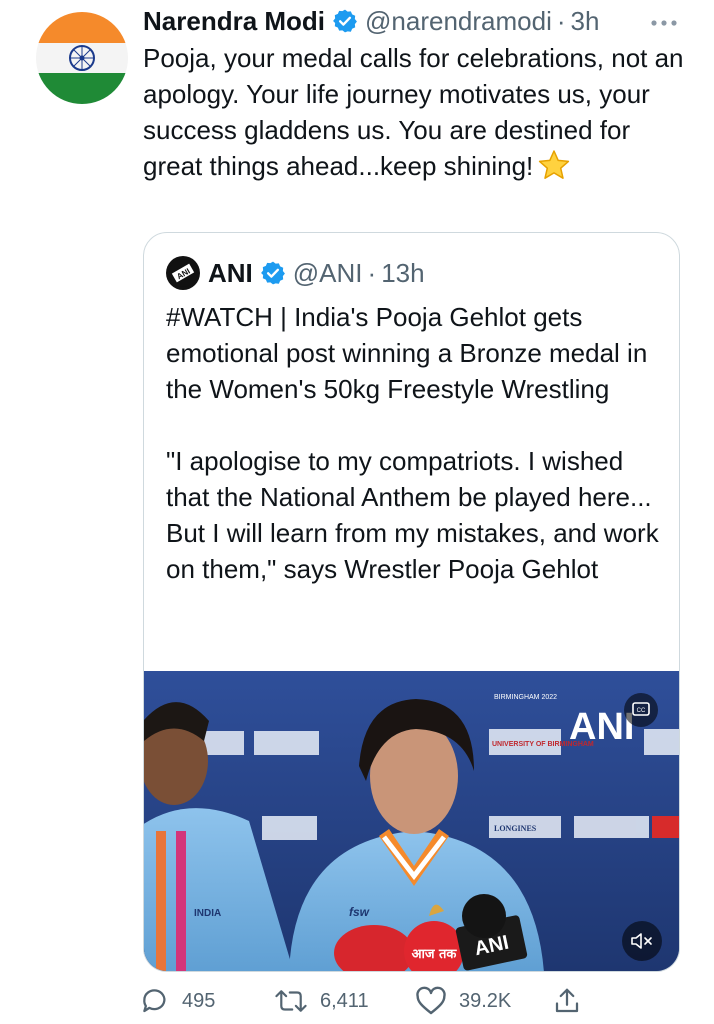  Describe the element at coordinates (458, 21) in the screenshot. I see `author-handle: @narendramodi` at that location.